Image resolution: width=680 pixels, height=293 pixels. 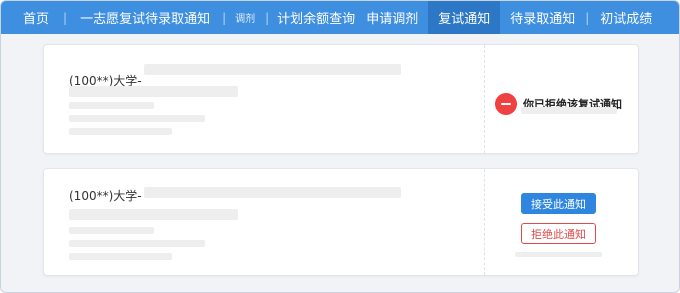 What do you see at coordinates (558, 203) in the screenshot?
I see `accept-notice-button: 接受此通知` at bounding box center [558, 203].